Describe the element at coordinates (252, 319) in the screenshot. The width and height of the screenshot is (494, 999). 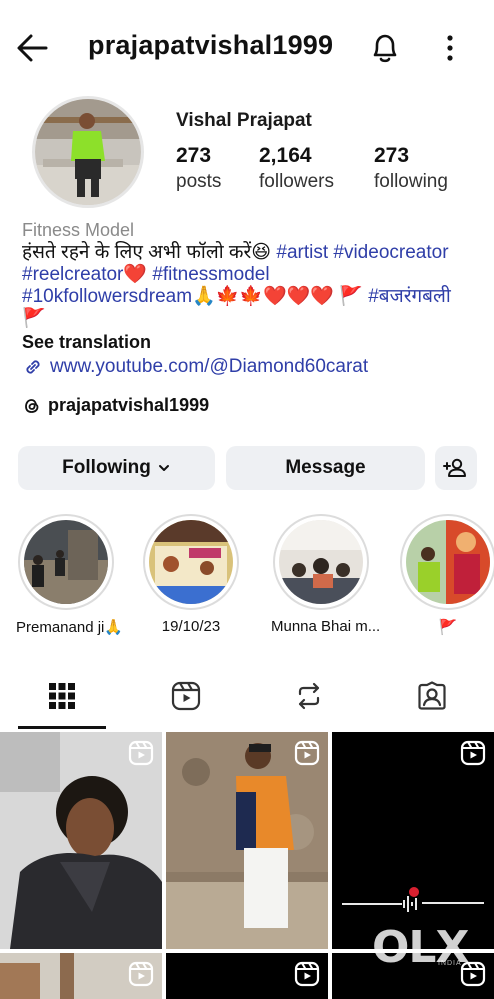
I see `bio-line-4: 🚩` at that location.